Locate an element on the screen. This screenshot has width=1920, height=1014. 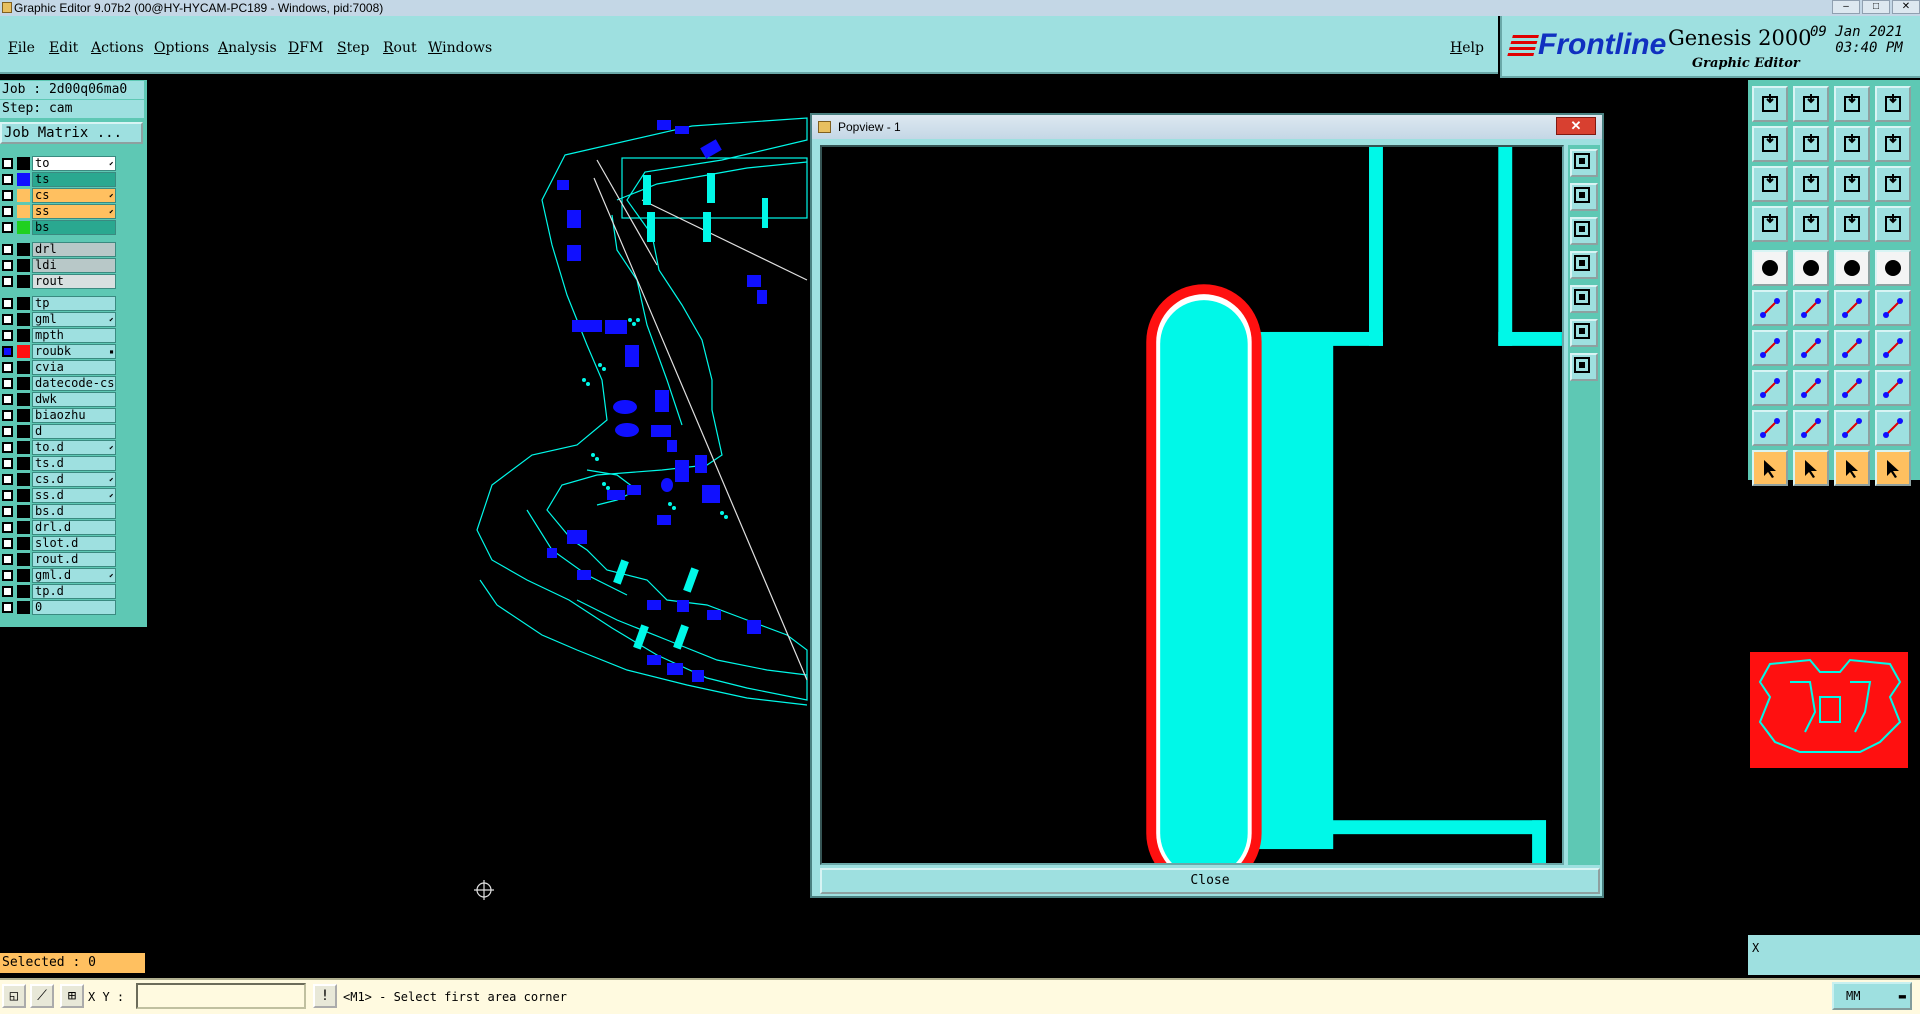
split-view-icon is located at coordinates (1893, 104).